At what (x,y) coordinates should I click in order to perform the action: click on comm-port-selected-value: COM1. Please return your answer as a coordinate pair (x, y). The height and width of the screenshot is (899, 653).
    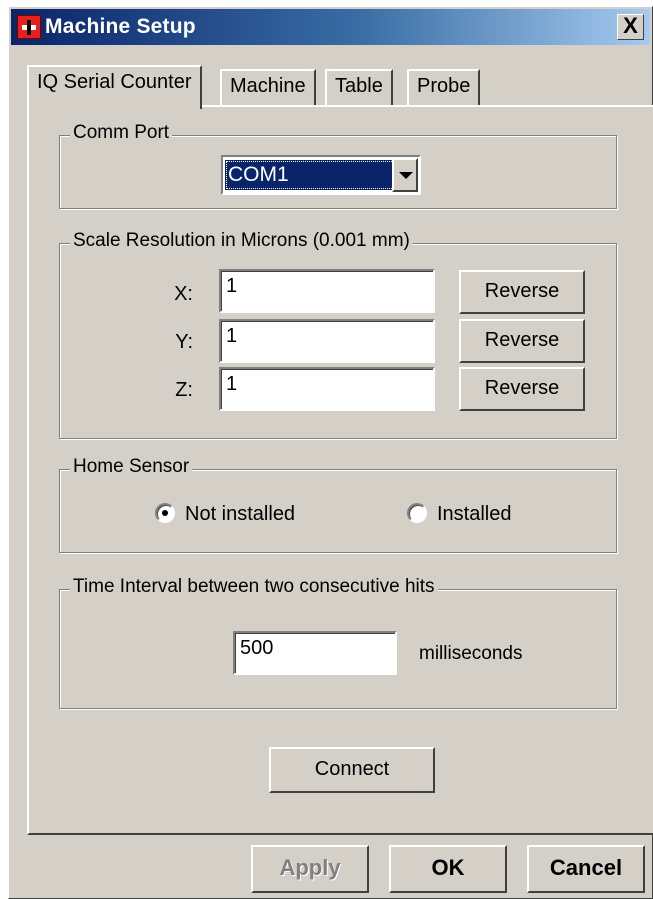
    Looking at the image, I should click on (310, 175).